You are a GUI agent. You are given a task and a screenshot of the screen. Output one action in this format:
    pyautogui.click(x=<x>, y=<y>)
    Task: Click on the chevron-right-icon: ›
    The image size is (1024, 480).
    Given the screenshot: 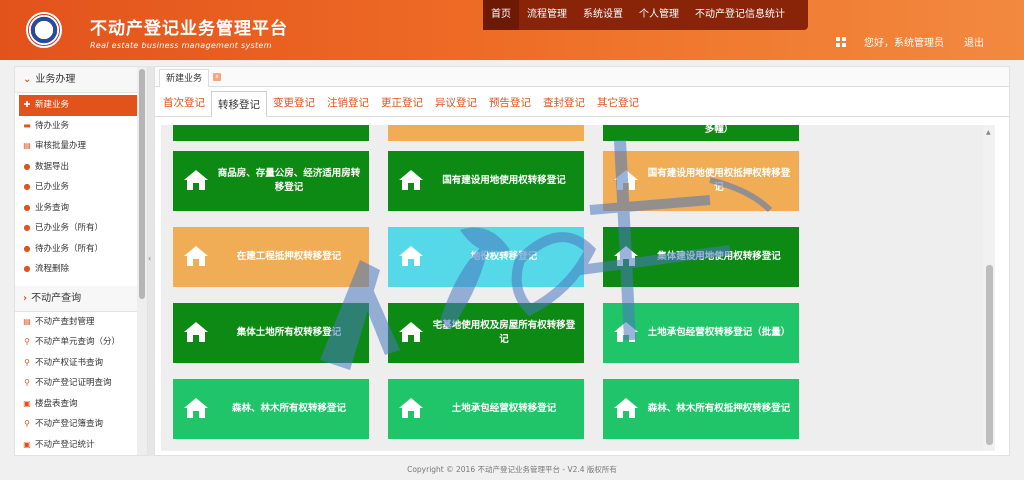 What is the action you would take?
    pyautogui.click(x=25, y=298)
    